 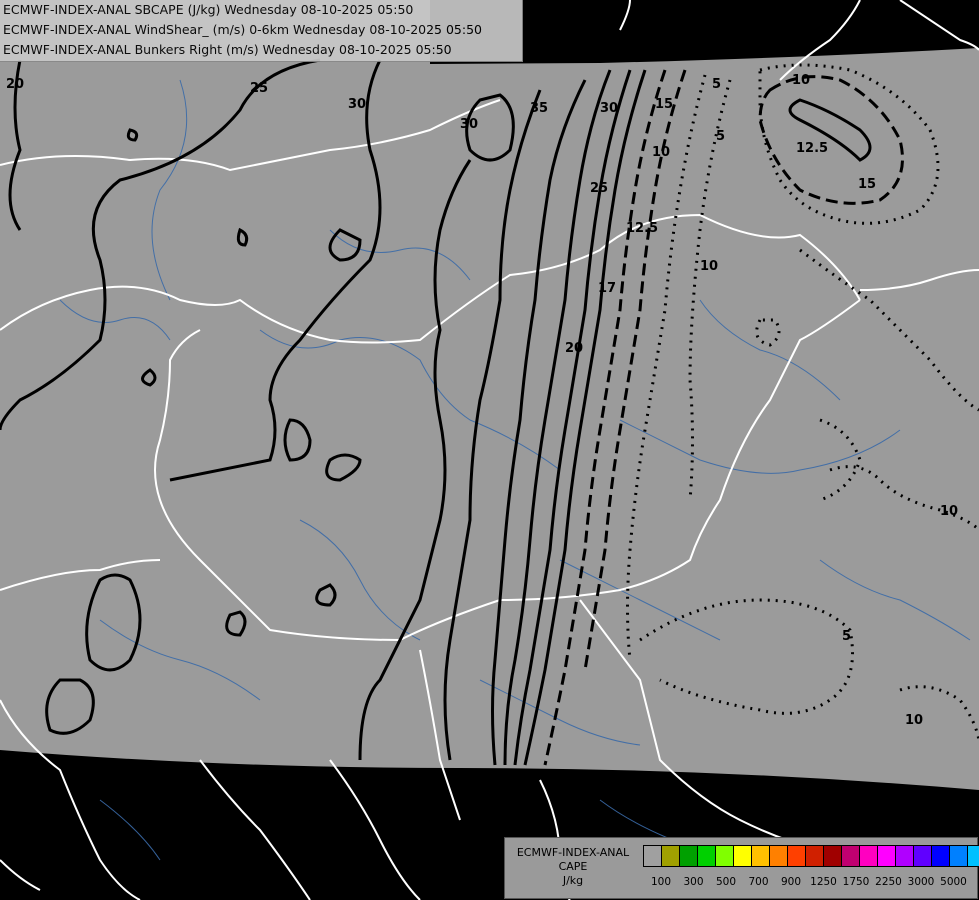 I want to click on legend-tick-label: 700, so click(x=758, y=882).